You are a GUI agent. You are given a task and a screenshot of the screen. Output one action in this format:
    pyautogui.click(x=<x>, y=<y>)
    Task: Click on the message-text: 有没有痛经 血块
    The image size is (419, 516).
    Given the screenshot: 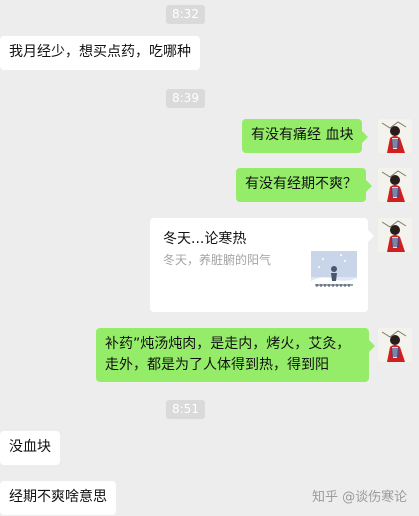 What is the action you would take?
    pyautogui.click(x=302, y=135)
    